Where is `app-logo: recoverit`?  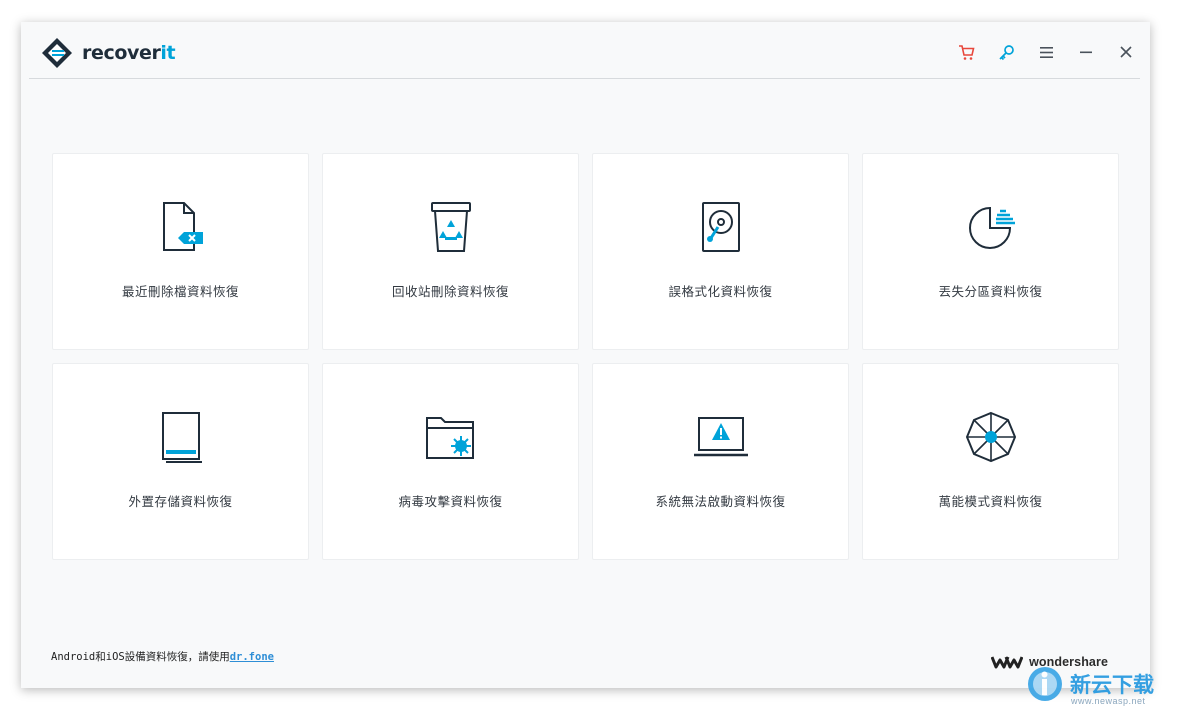
app-logo: recoverit is located at coordinates (108, 53).